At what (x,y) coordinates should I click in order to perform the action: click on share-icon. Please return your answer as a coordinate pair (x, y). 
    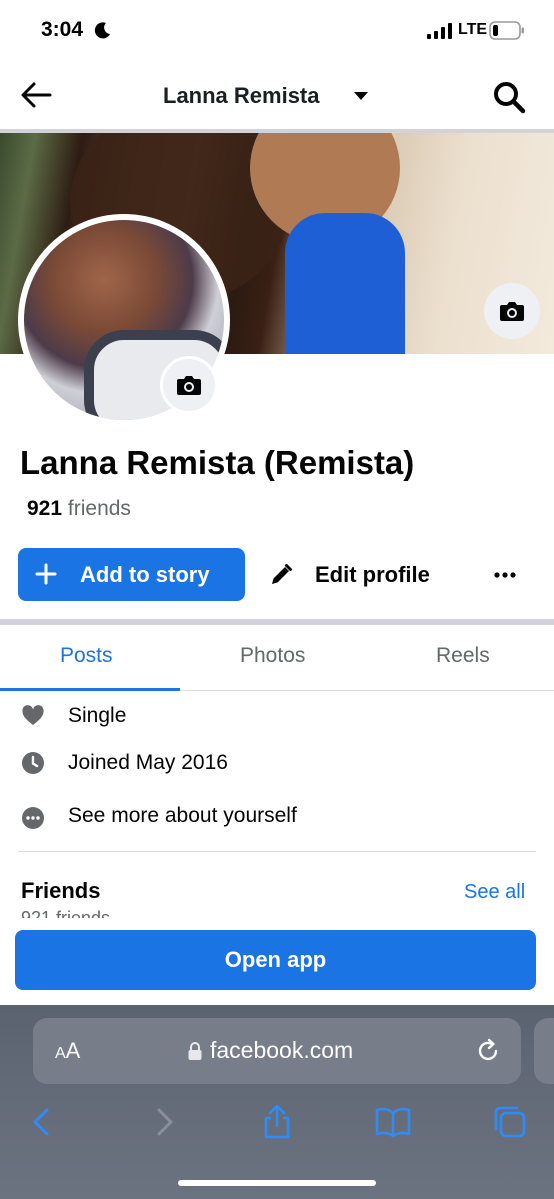
    Looking at the image, I should click on (277, 1122).